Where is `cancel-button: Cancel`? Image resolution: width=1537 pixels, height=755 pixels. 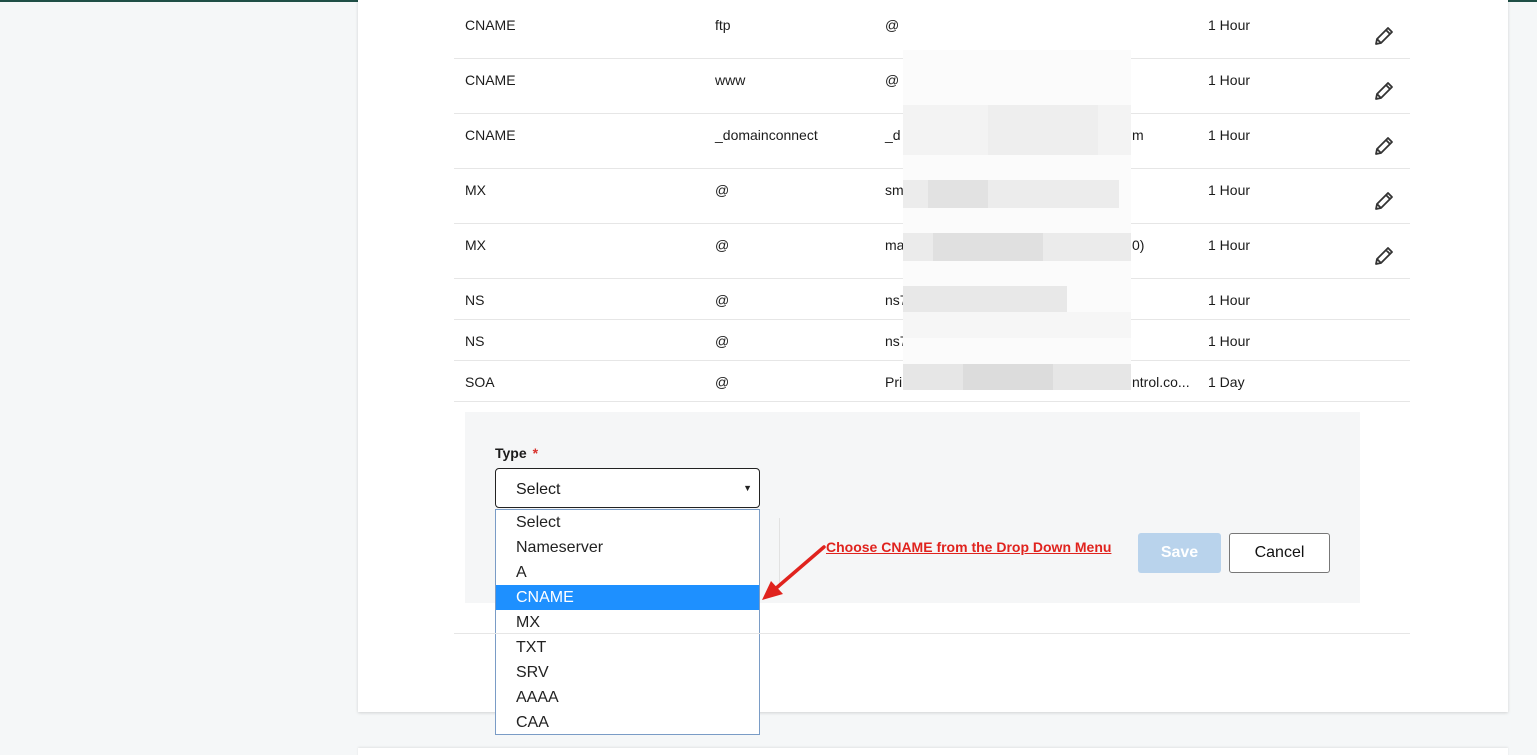 cancel-button: Cancel is located at coordinates (1279, 553).